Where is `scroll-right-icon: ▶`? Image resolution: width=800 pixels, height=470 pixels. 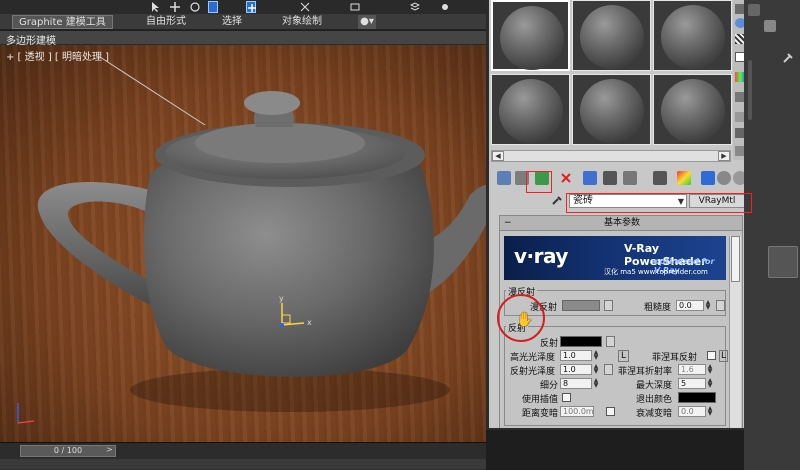
scroll-right-icon: ▶ is located at coordinates (724, 156).